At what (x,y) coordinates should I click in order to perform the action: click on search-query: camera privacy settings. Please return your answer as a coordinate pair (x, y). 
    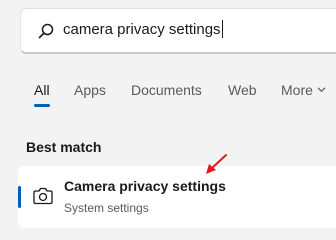
    Looking at the image, I should click on (142, 29).